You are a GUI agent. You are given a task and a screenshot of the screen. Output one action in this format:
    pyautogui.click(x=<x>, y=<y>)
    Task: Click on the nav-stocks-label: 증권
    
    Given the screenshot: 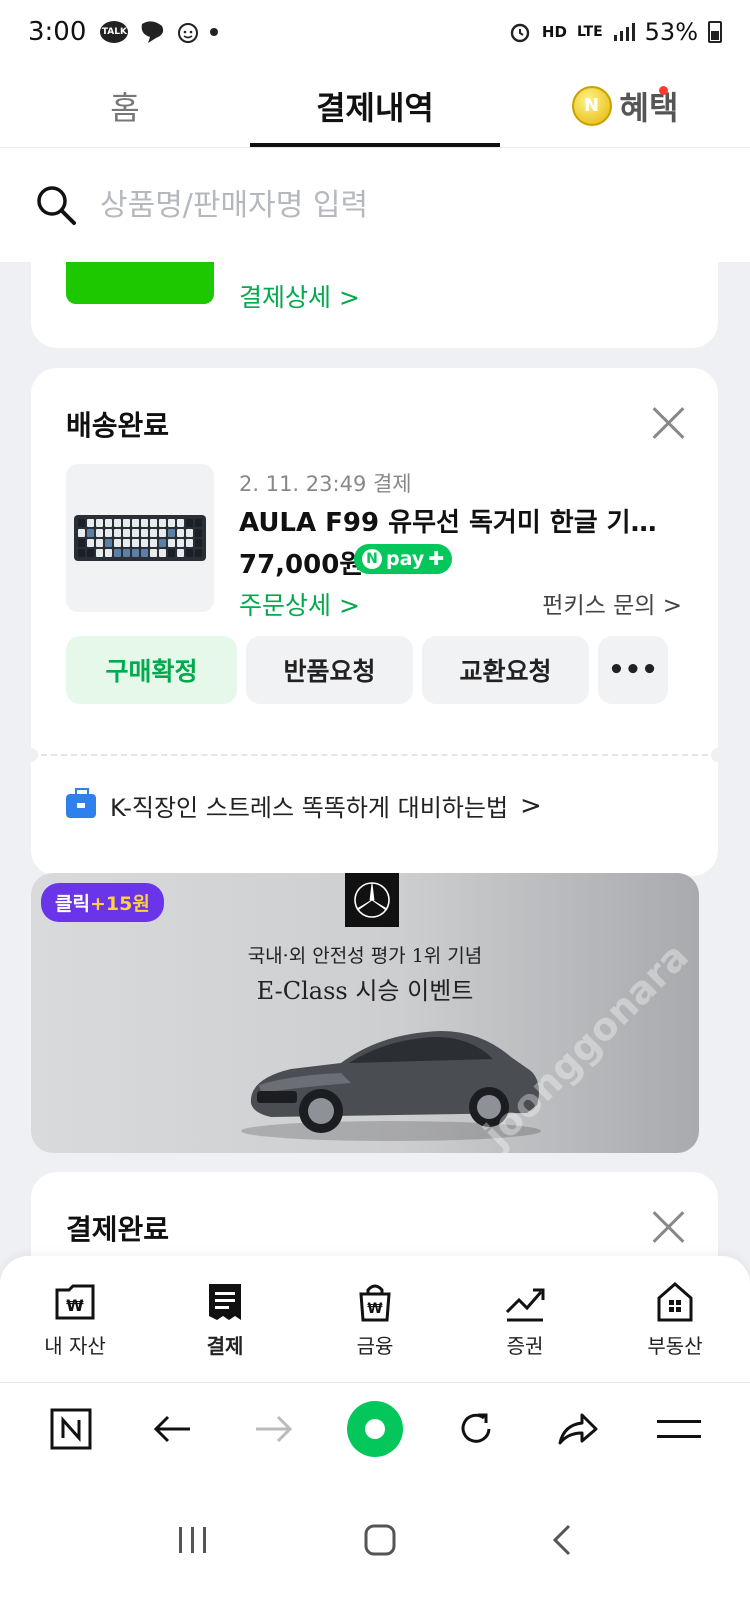 What is the action you would take?
    pyautogui.click(x=525, y=1346)
    